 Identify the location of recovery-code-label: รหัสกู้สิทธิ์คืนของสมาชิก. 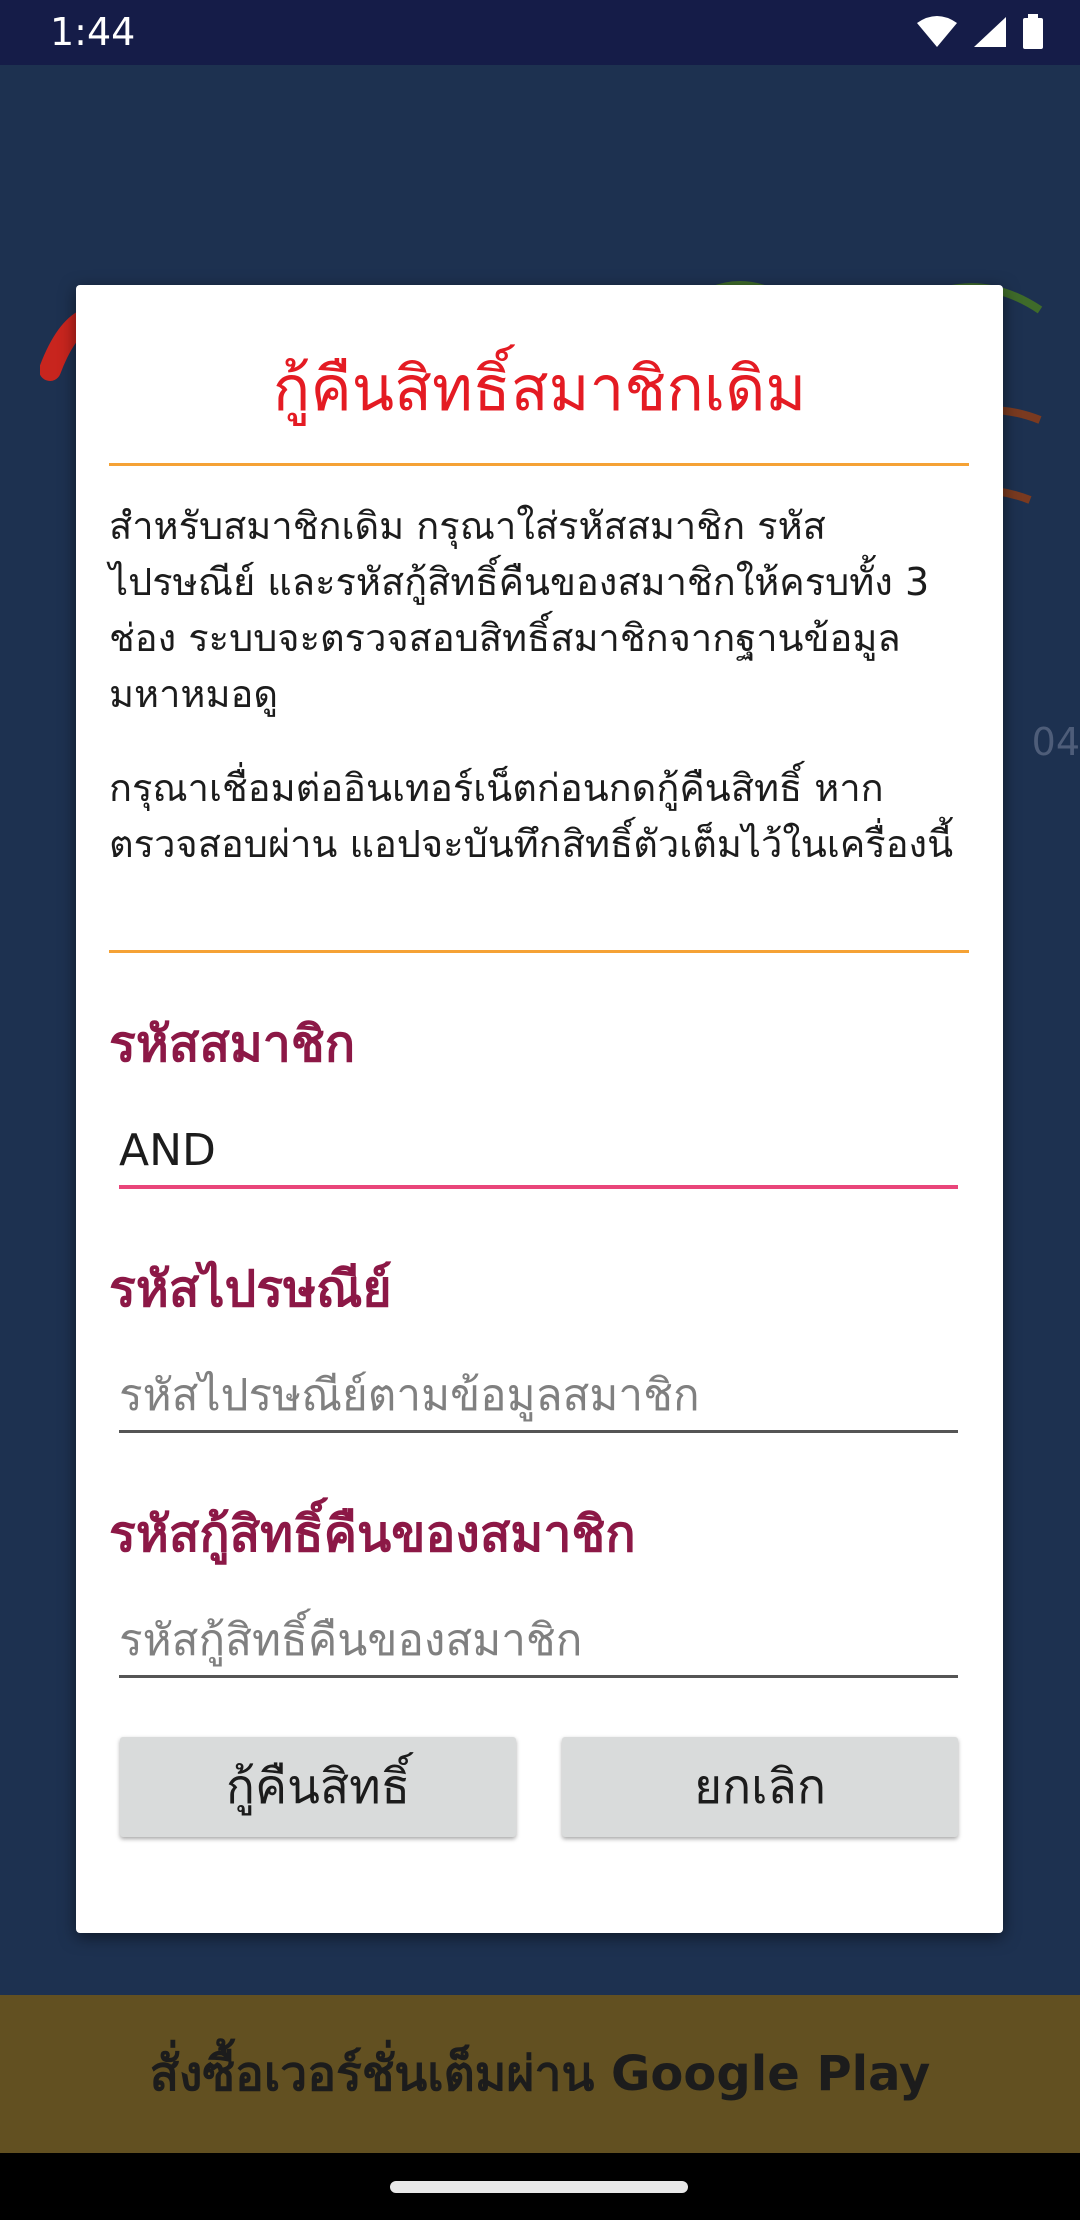
(372, 1534).